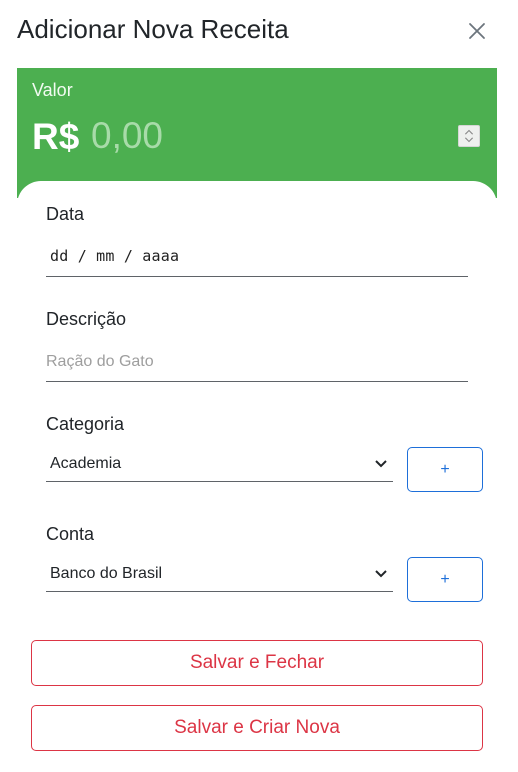 The height and width of the screenshot is (772, 518). I want to click on value-label: Valor, so click(52, 90).